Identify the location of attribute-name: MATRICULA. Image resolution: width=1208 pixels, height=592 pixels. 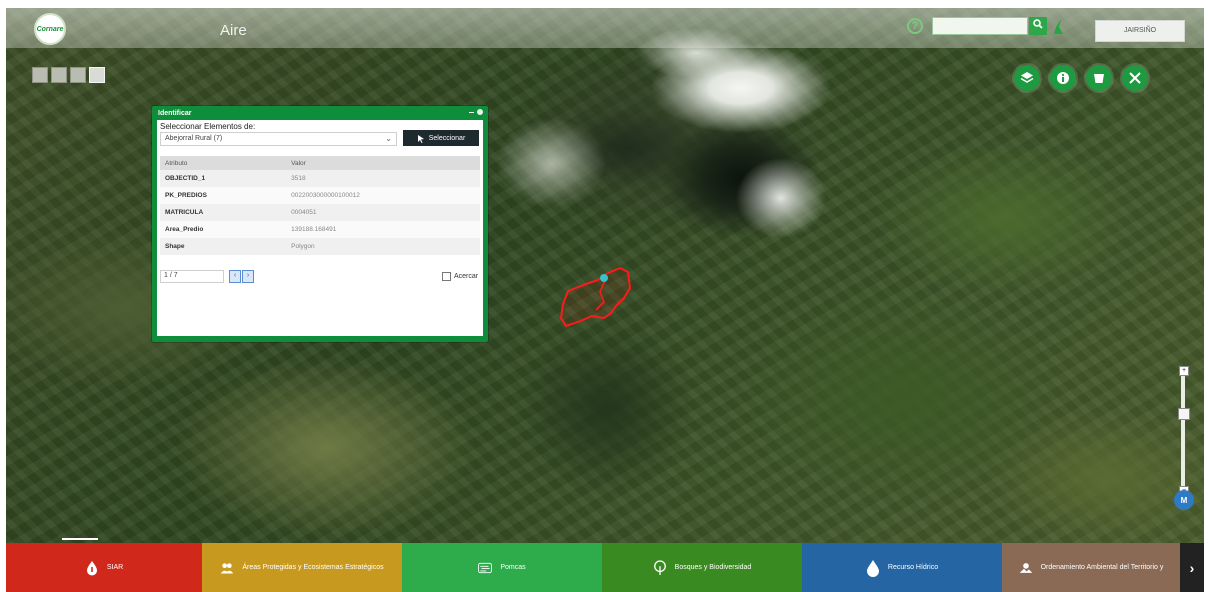
(184, 212).